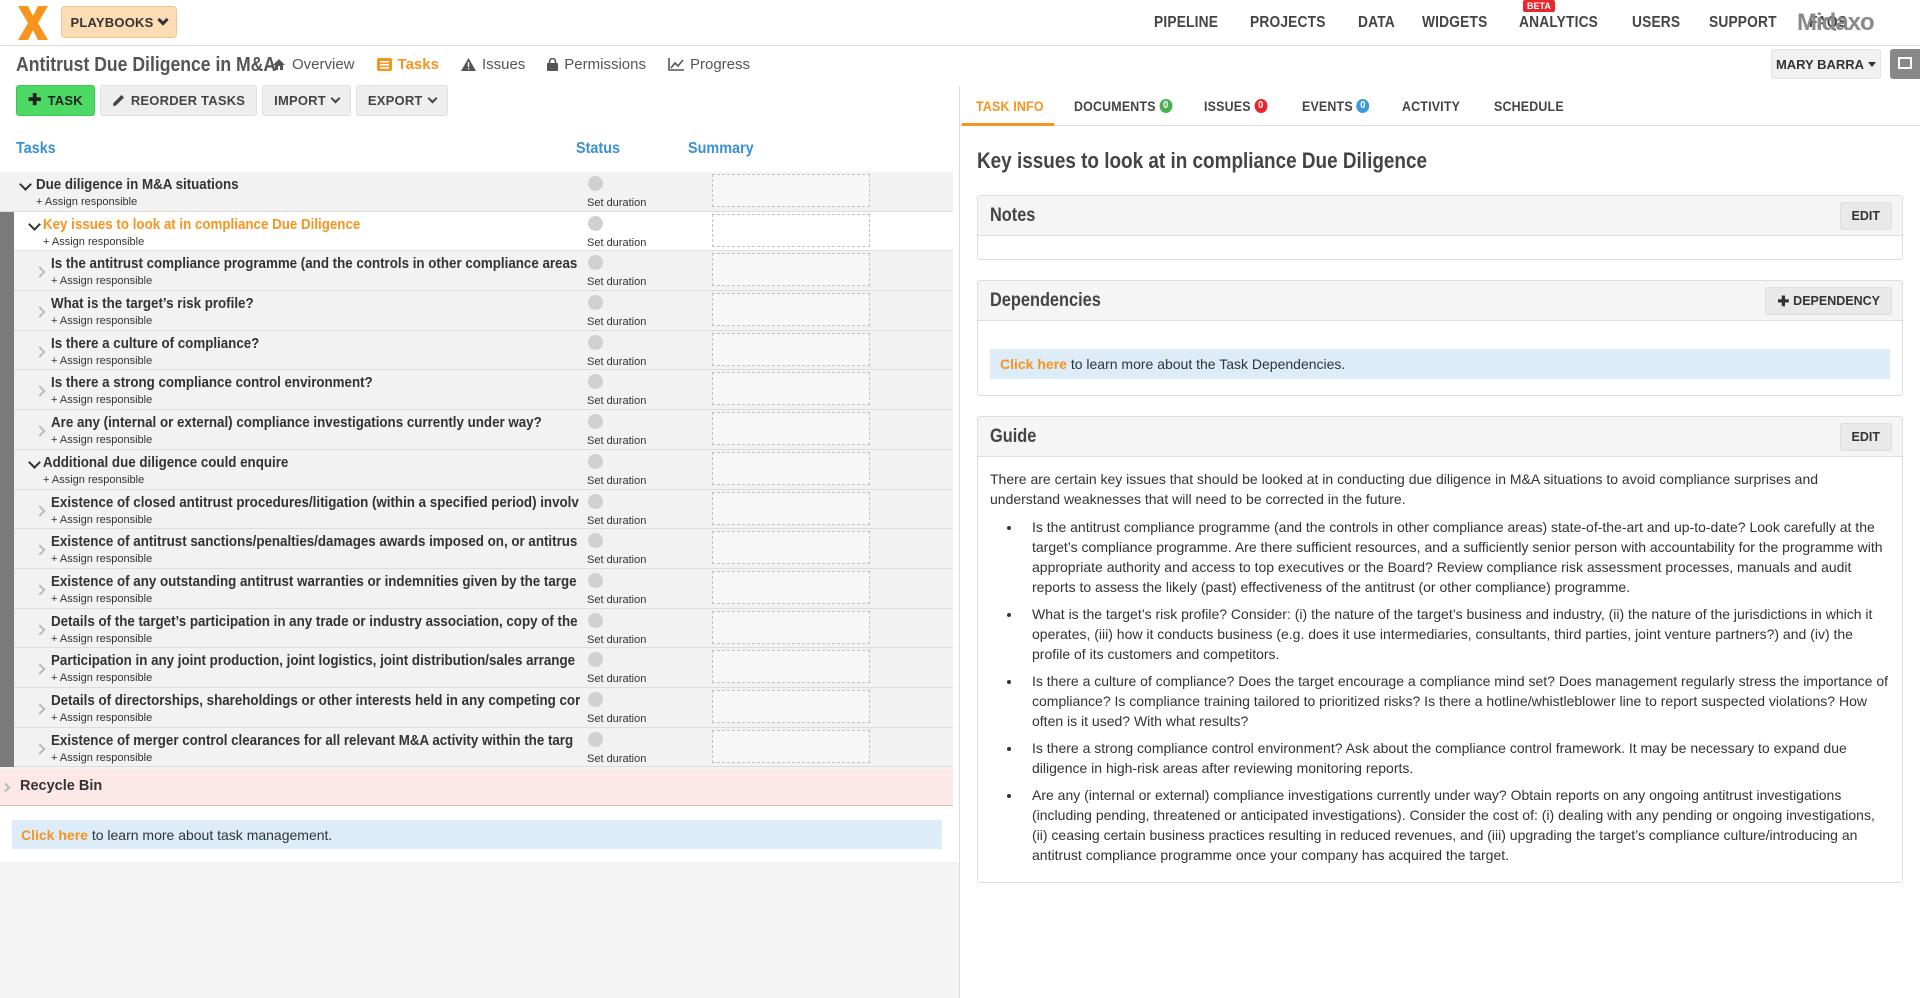  I want to click on add-dependency-button: ✚ DEPENDENCY, so click(1828, 301).